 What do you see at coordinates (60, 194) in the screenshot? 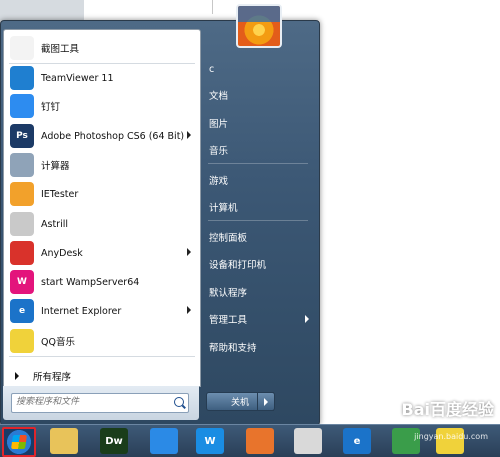
I see `program-label: IETester` at bounding box center [60, 194].